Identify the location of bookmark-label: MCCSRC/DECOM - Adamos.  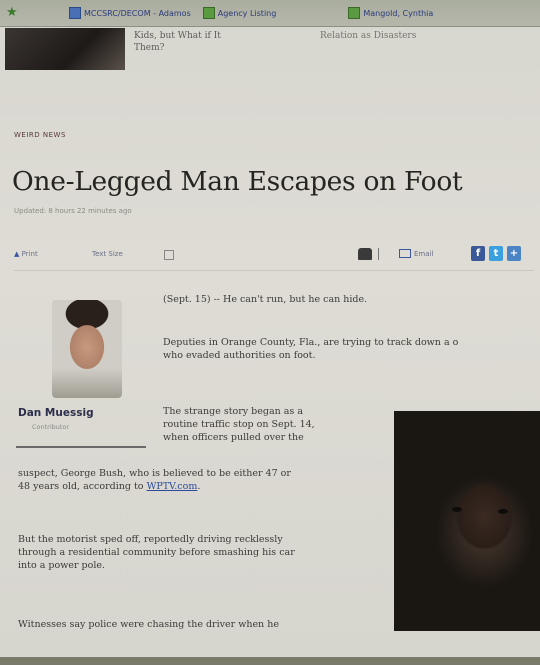
(137, 13).